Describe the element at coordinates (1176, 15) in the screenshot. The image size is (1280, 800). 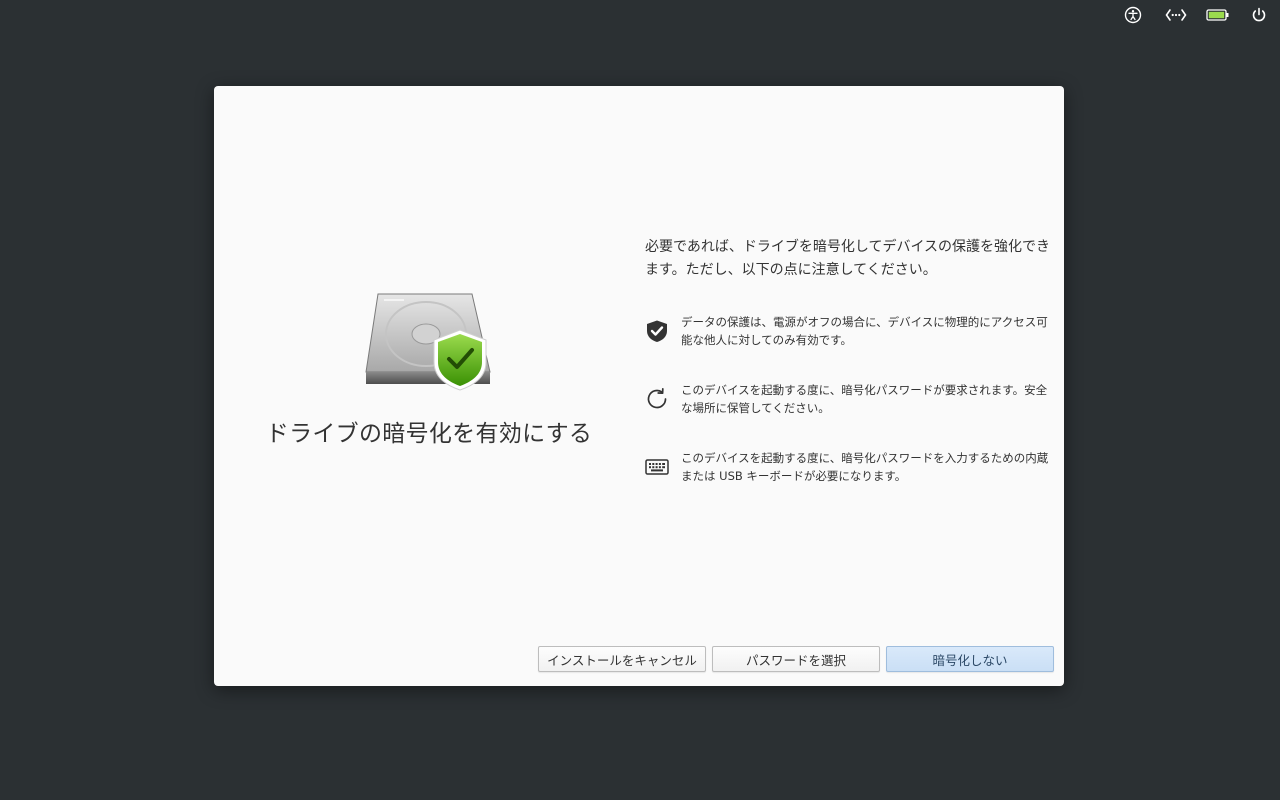
I see `network-icon` at that location.